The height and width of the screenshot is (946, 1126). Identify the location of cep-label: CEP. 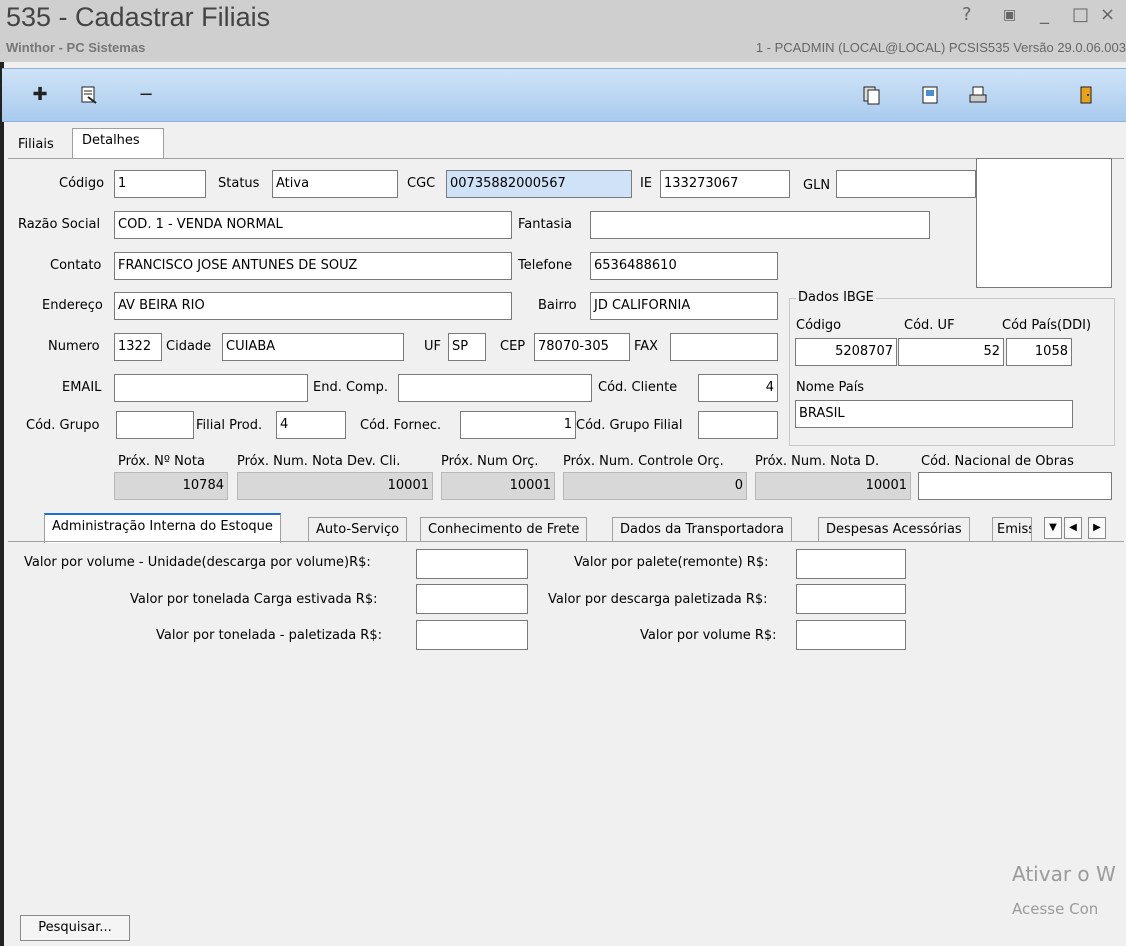
(513, 346).